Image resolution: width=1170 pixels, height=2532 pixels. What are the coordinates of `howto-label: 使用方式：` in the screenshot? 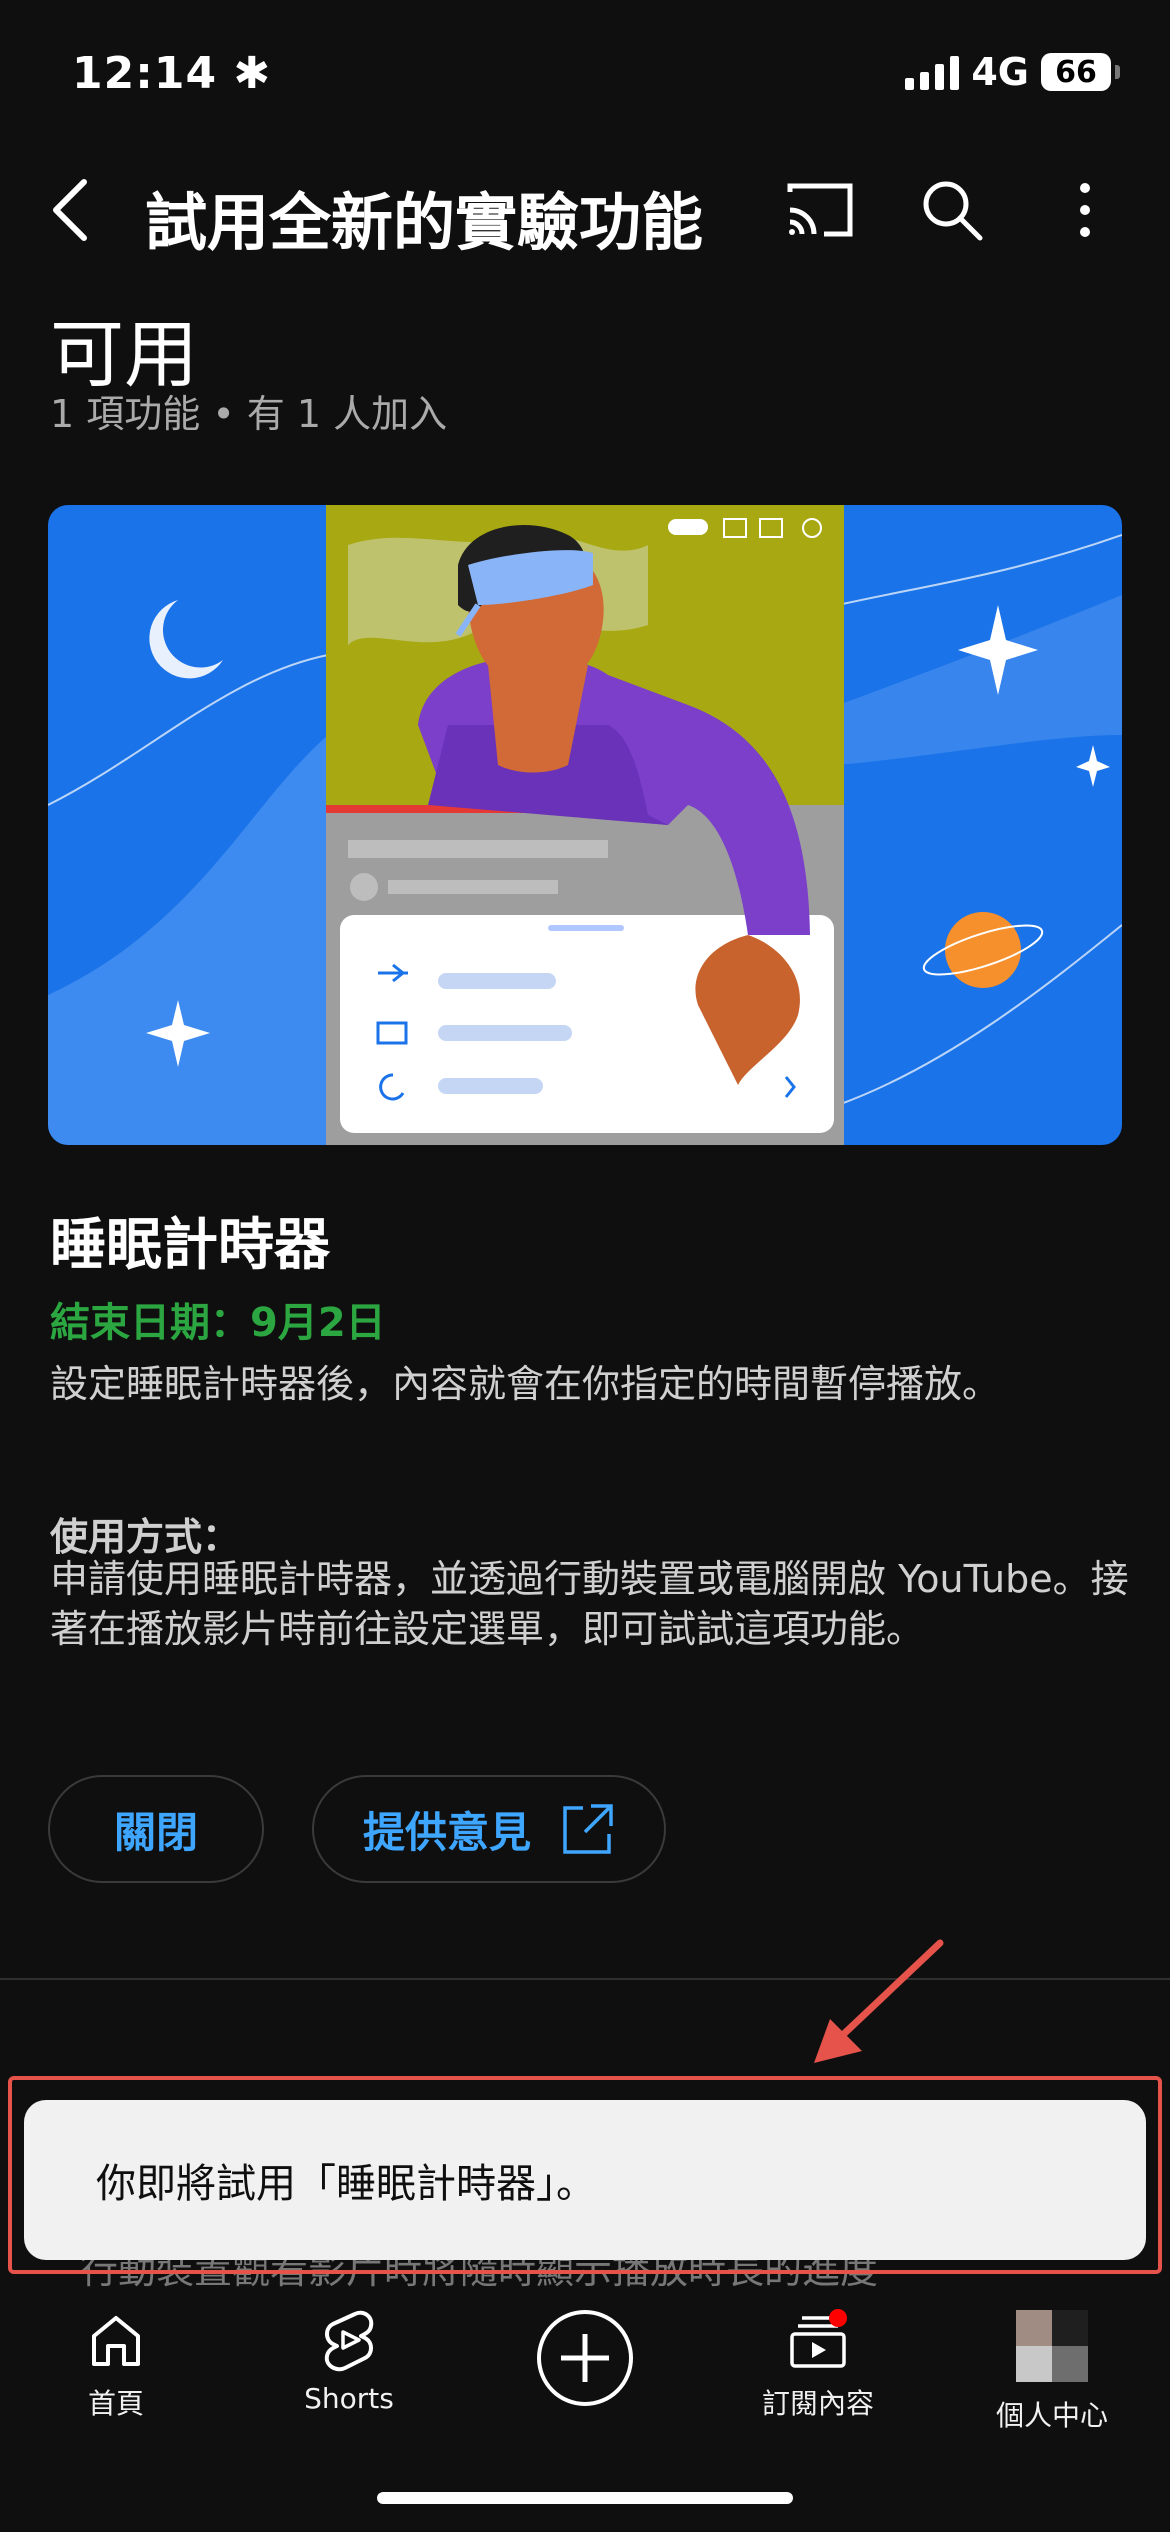 It's located at (145, 1537).